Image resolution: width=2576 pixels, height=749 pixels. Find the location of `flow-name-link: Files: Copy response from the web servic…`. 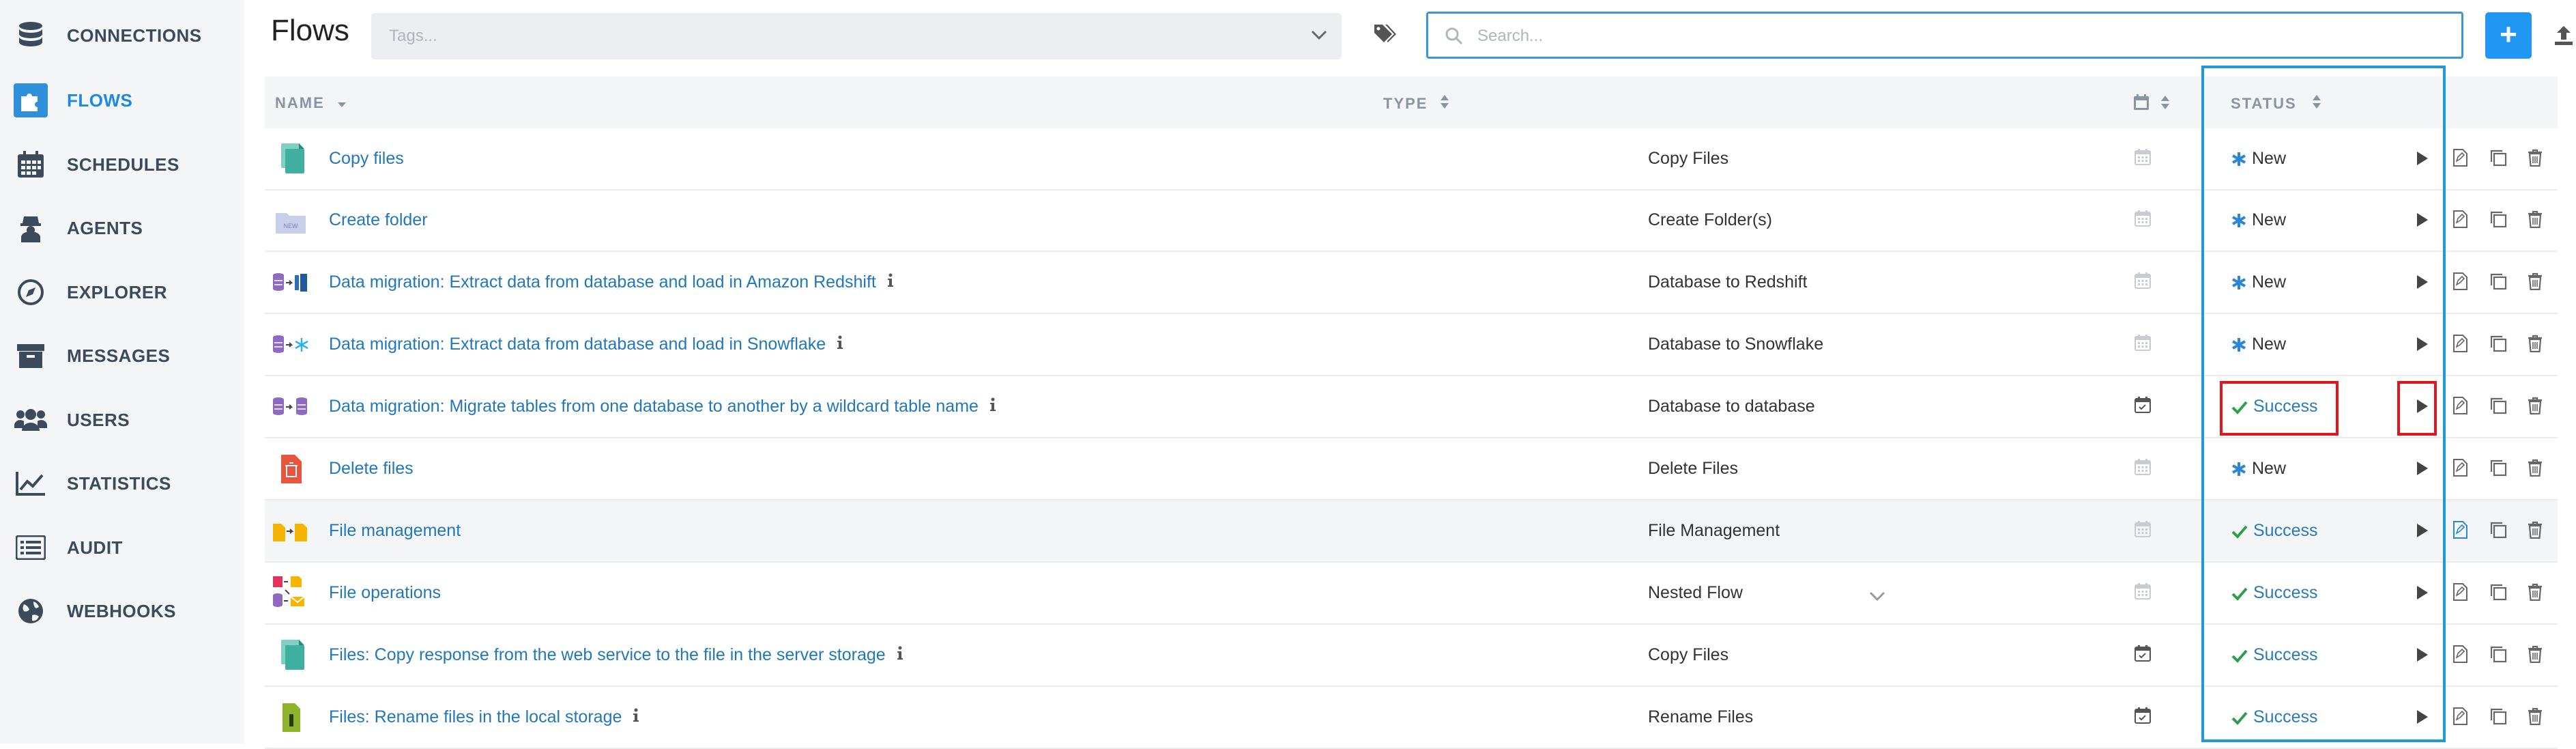

flow-name-link: Files: Copy response from the web servic… is located at coordinates (616, 655).